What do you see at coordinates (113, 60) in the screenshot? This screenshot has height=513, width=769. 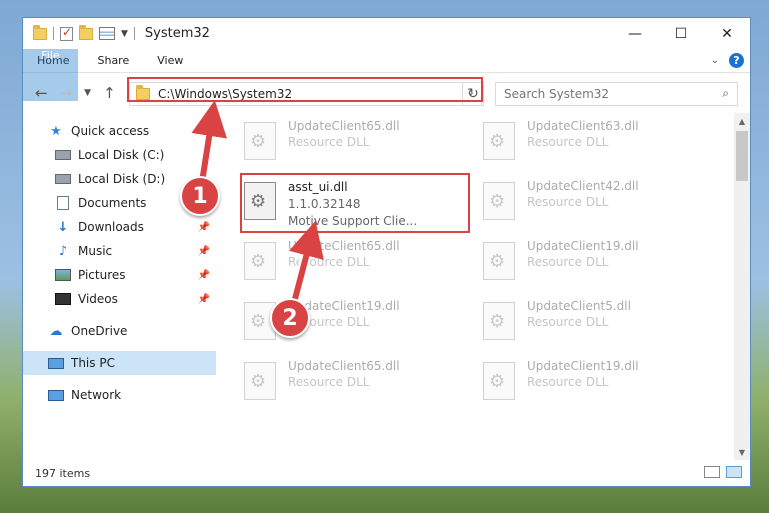 I see `tab-share: Share` at bounding box center [113, 60].